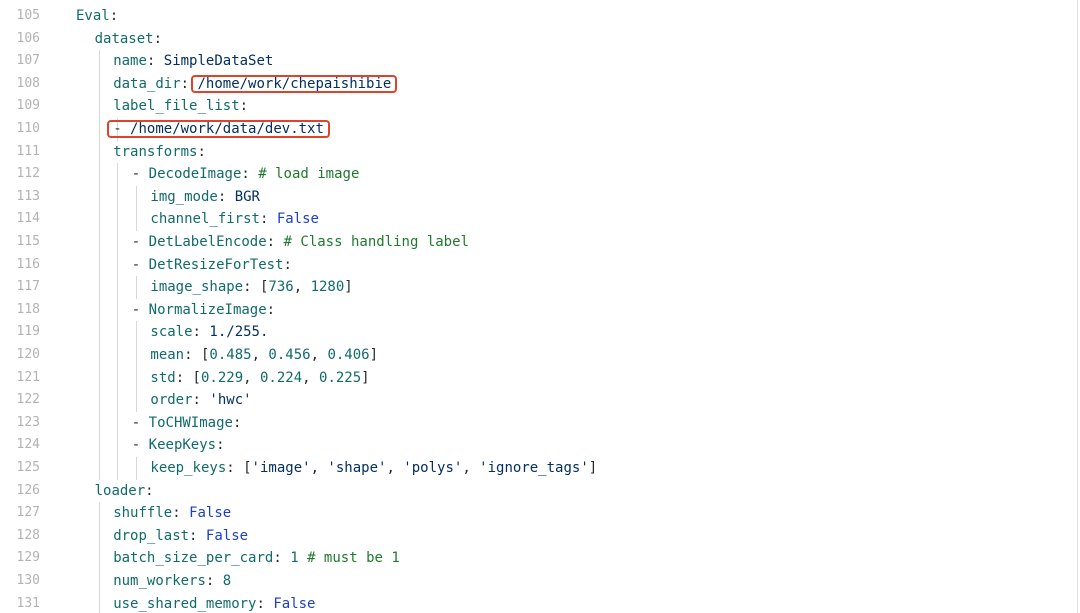  I want to click on code-text: transforms:, so click(159, 152).